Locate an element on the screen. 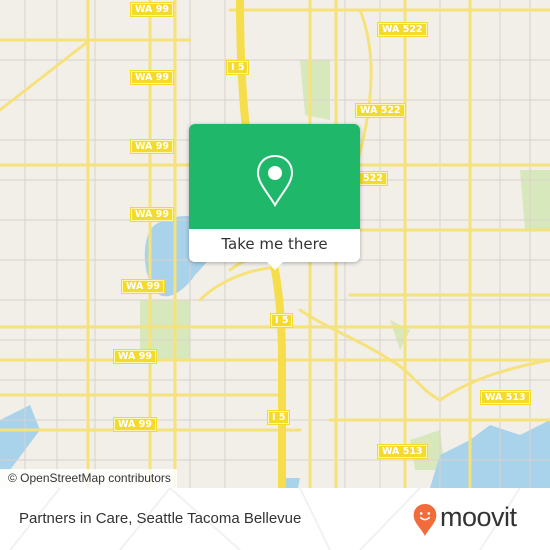  popup-header is located at coordinates (274, 176).